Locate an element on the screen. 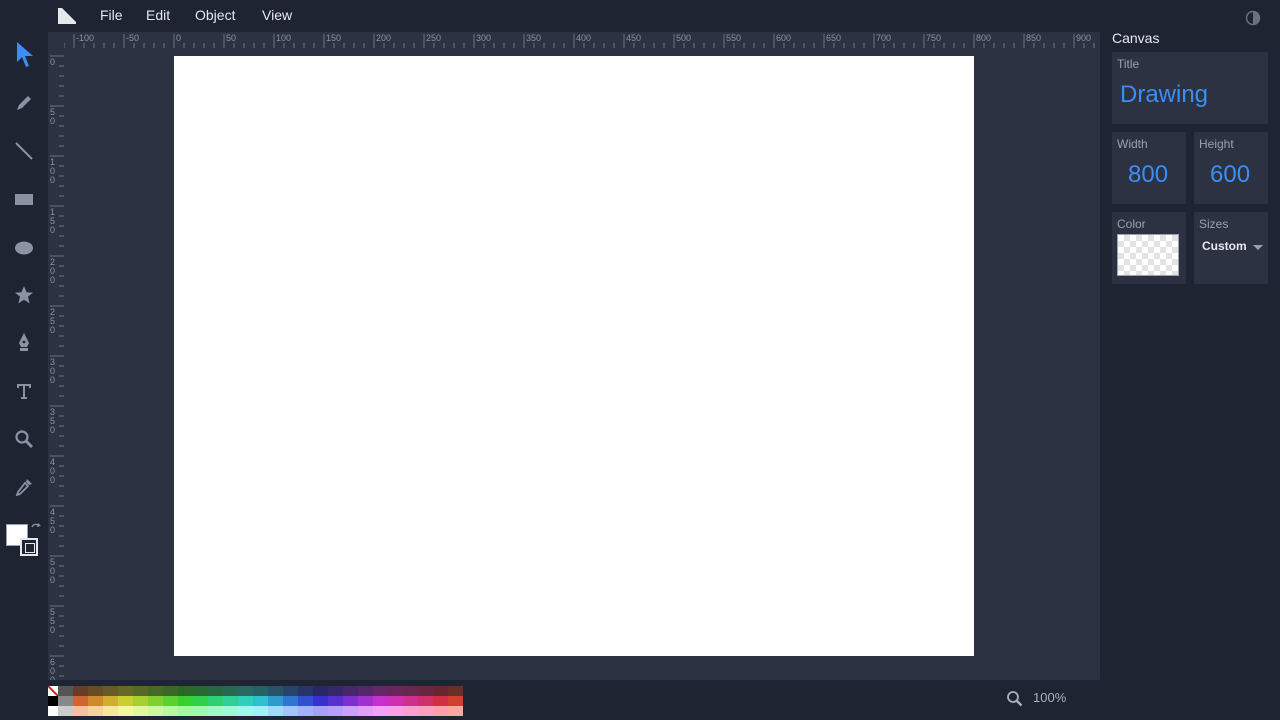  height-field: Height 600 is located at coordinates (1231, 168).